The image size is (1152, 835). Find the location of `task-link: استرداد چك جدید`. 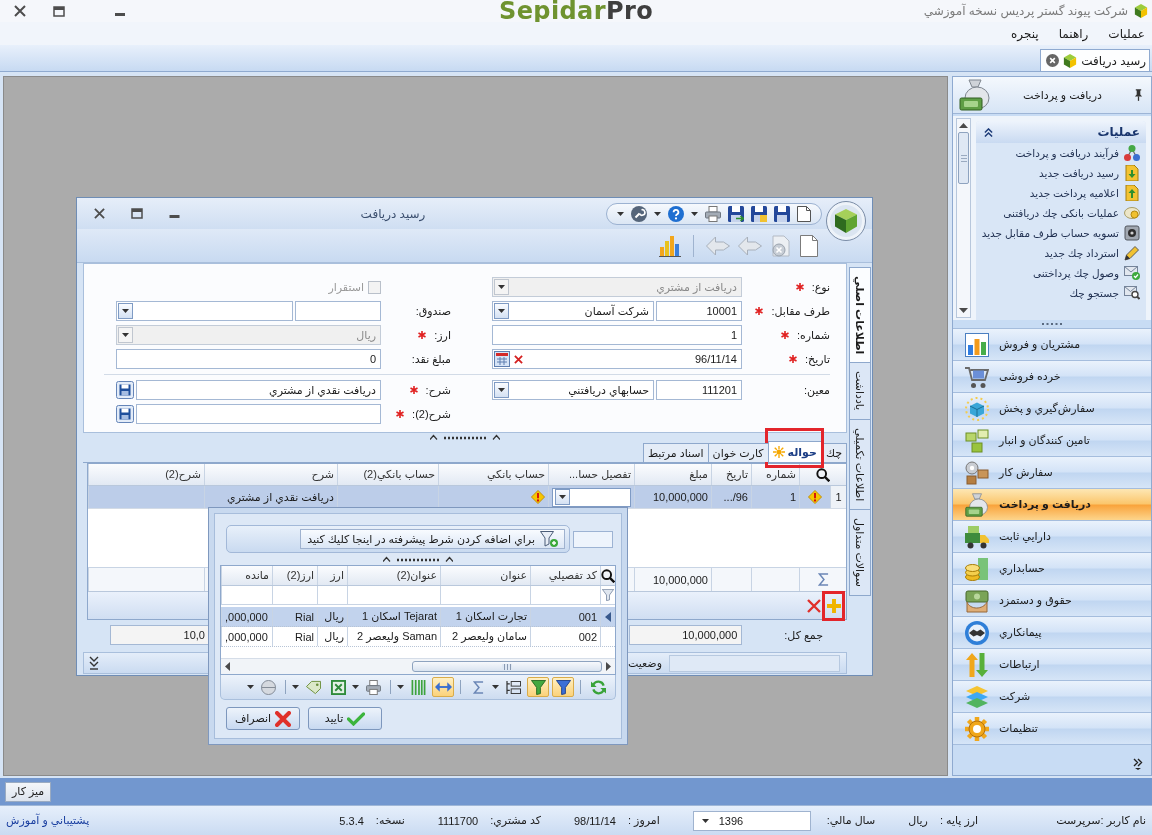

task-link: استرداد چك جدید is located at coordinates (1061, 253).